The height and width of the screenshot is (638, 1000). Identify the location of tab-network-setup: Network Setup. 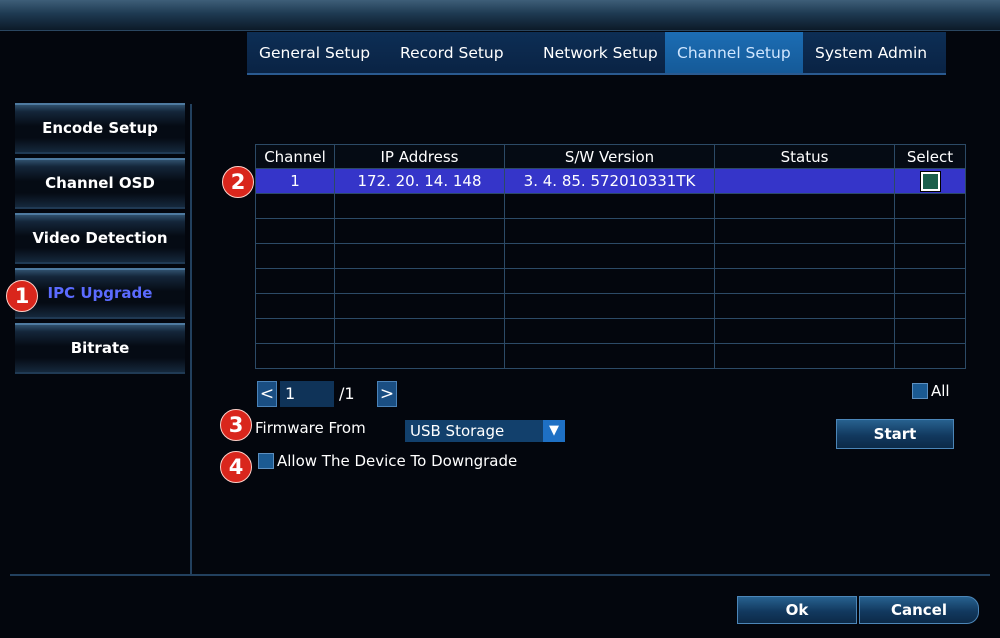
(598, 53).